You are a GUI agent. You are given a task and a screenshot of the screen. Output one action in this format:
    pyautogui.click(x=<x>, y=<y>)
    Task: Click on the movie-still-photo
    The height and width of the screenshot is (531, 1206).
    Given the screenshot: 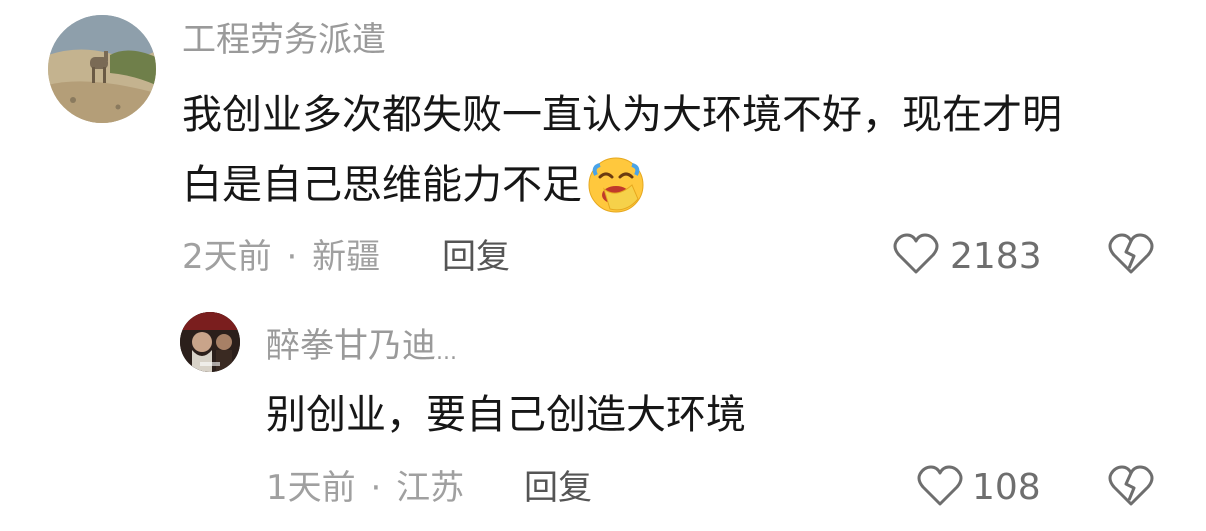 What is the action you would take?
    pyautogui.click(x=210, y=342)
    